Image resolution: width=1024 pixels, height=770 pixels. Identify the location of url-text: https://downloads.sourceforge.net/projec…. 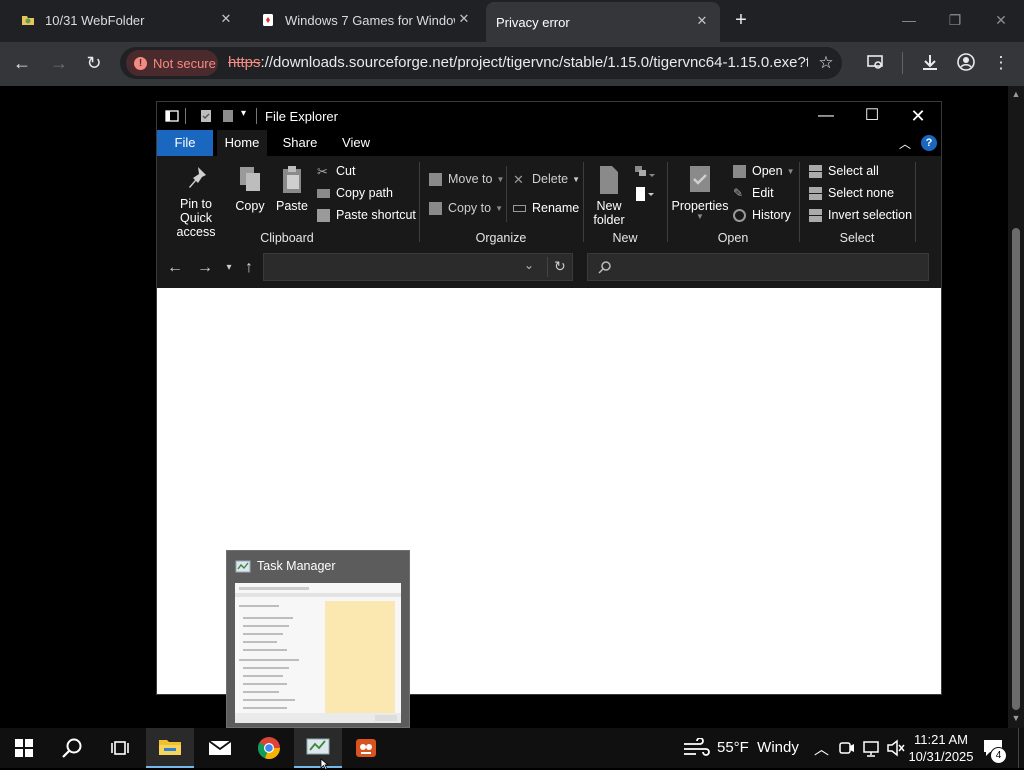
(518, 63).